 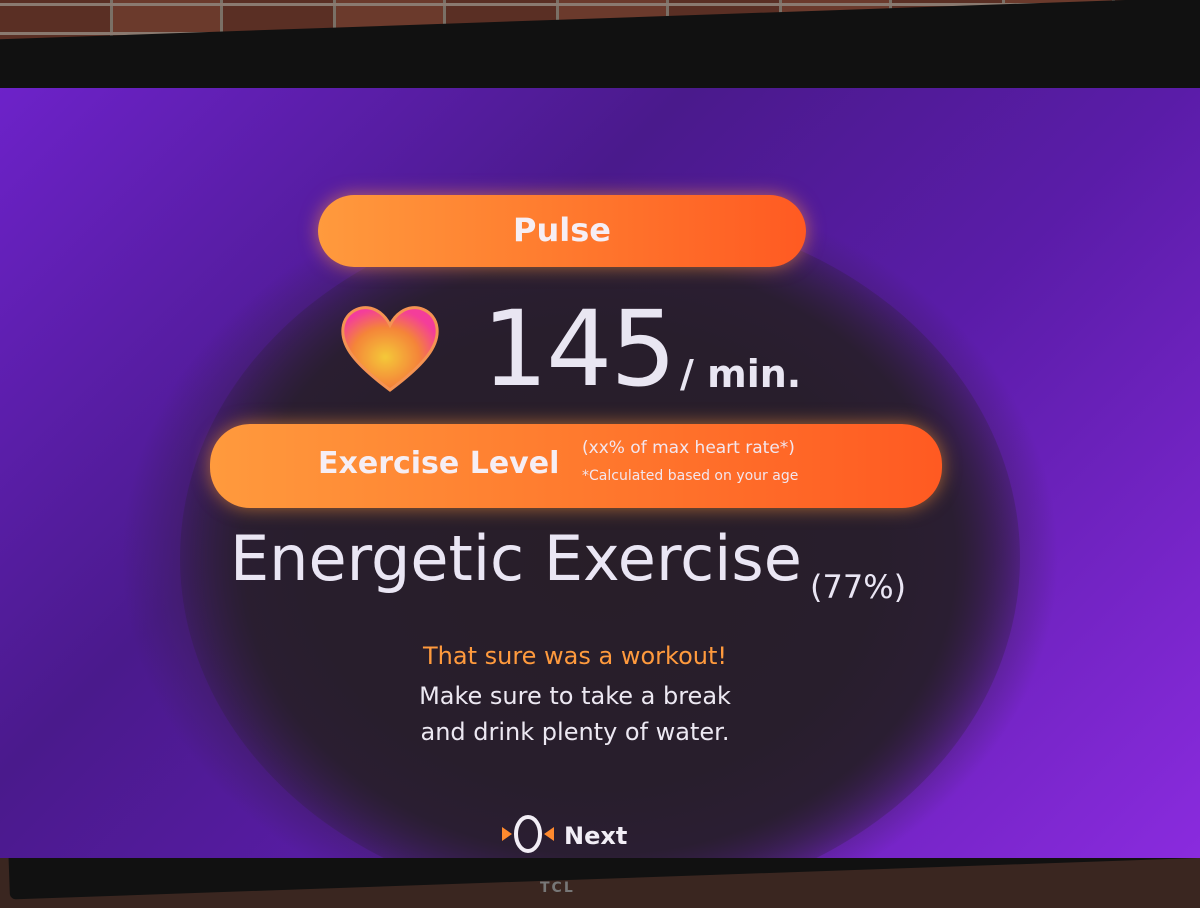 What do you see at coordinates (688, 448) in the screenshot?
I see `exercise-level-note: (xx% of max heart rate*)` at bounding box center [688, 448].